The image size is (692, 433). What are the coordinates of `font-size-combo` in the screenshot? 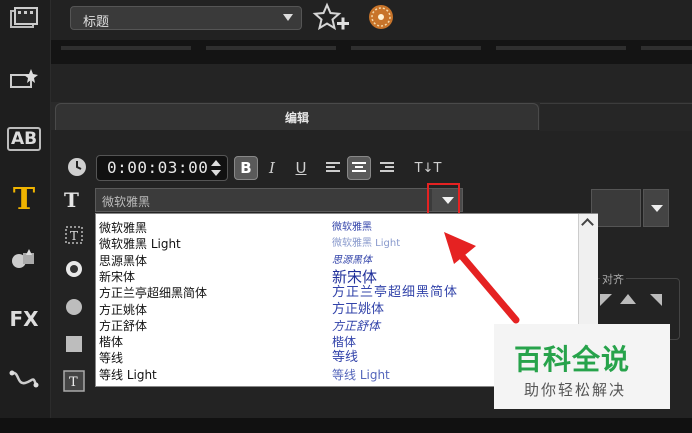 It's located at (616, 208).